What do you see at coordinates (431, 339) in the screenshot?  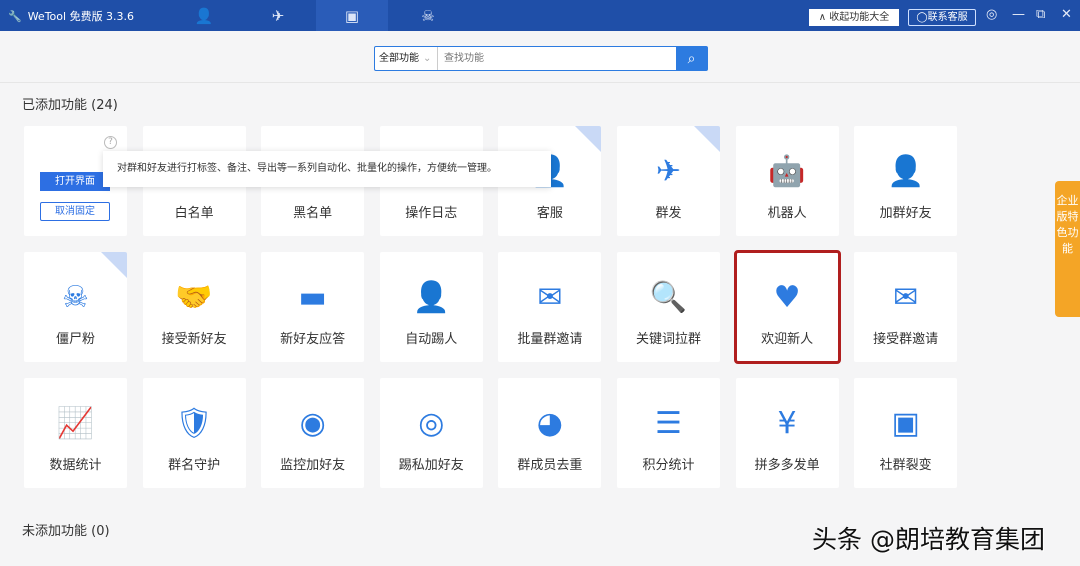 I see `feature-label: 自动踢人` at bounding box center [431, 339].